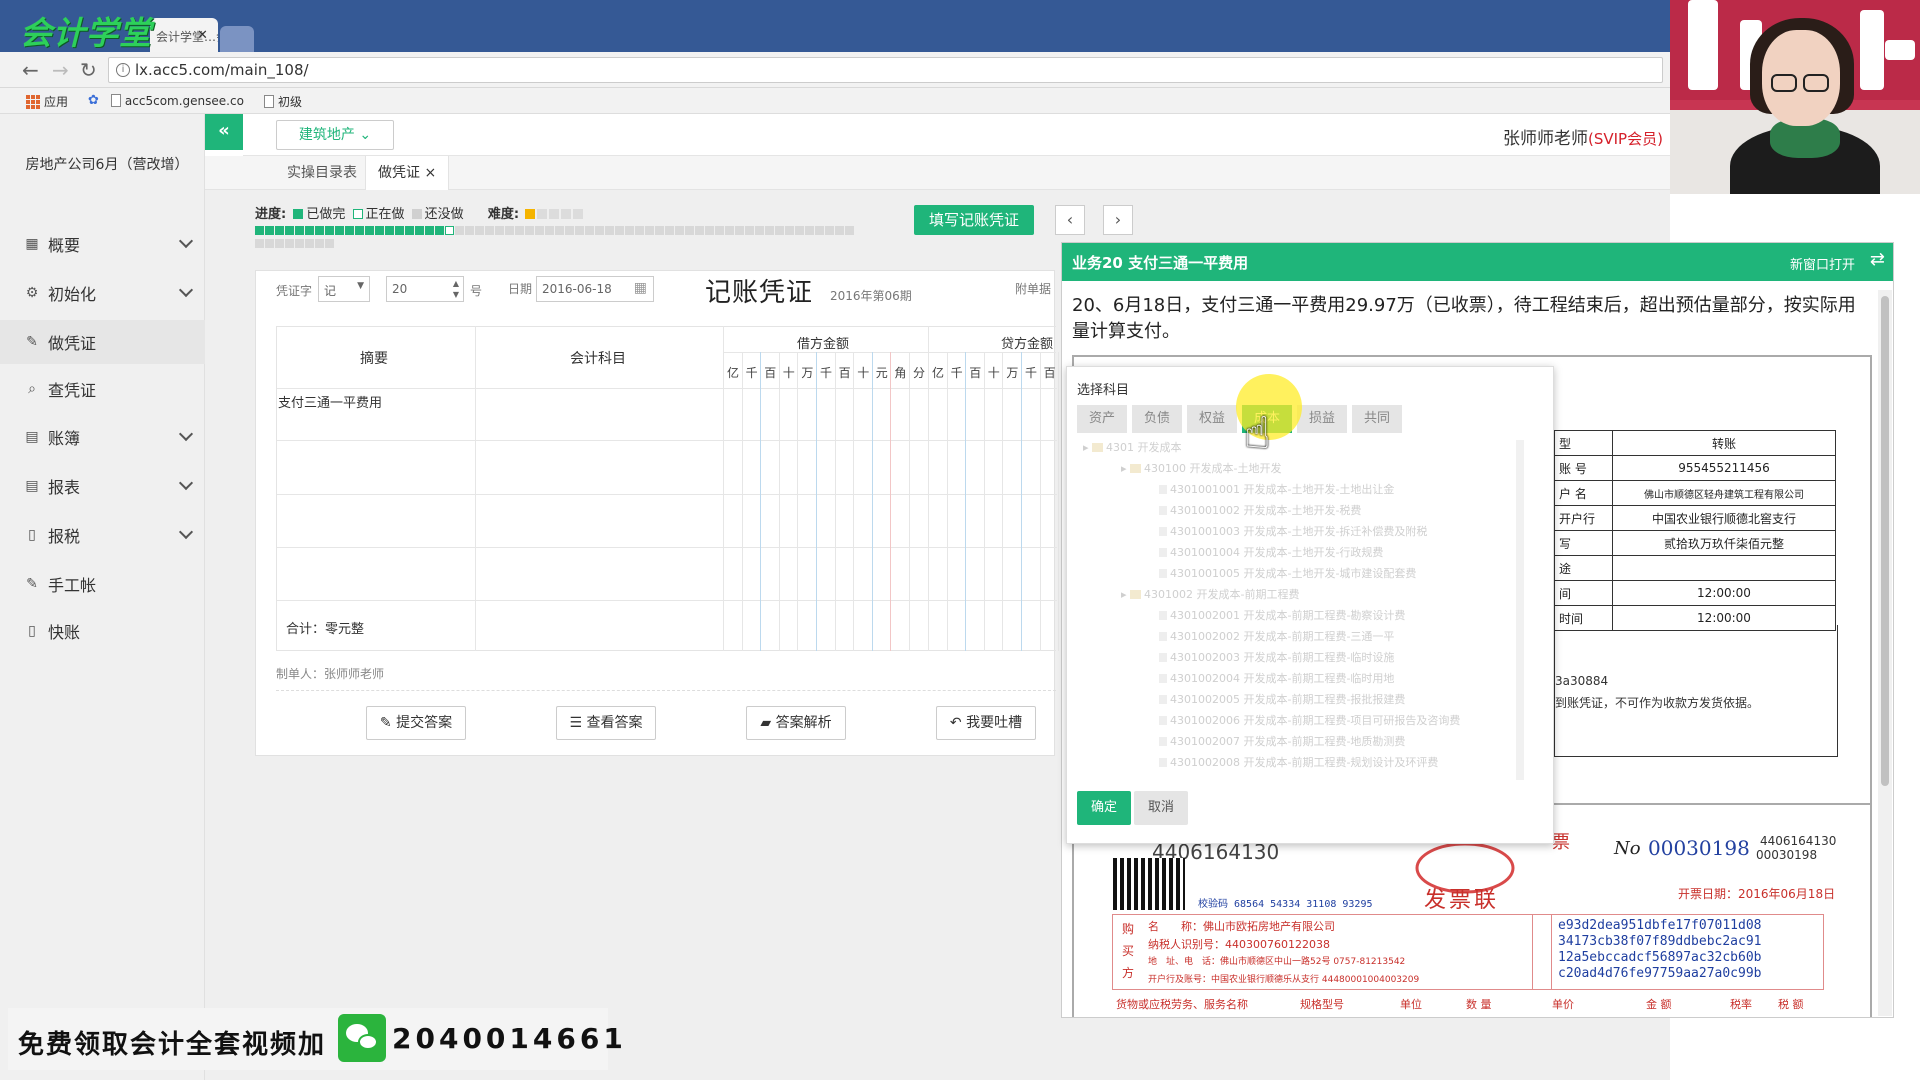 The width and height of the screenshot is (1920, 1080). What do you see at coordinates (885, 70) in the screenshot?
I see `url-field: i lx.acc5.com/main_108/` at bounding box center [885, 70].